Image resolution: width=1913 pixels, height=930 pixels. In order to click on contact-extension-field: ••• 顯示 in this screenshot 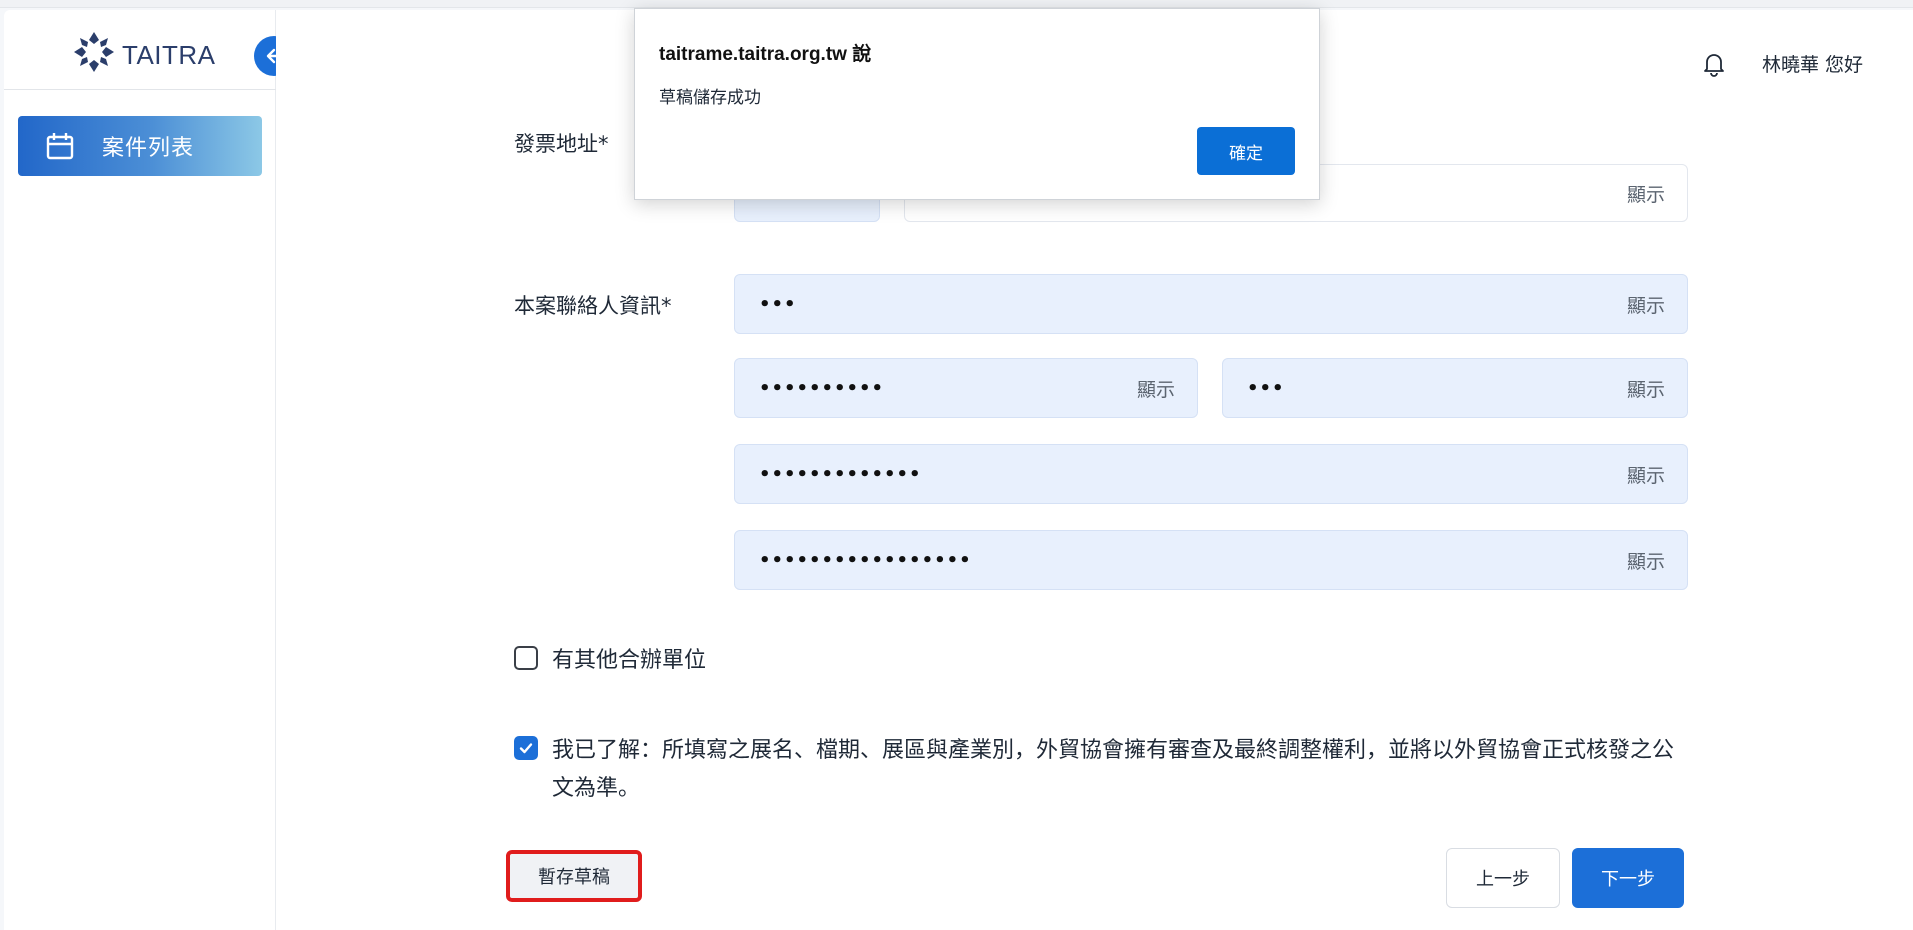, I will do `click(1455, 388)`.